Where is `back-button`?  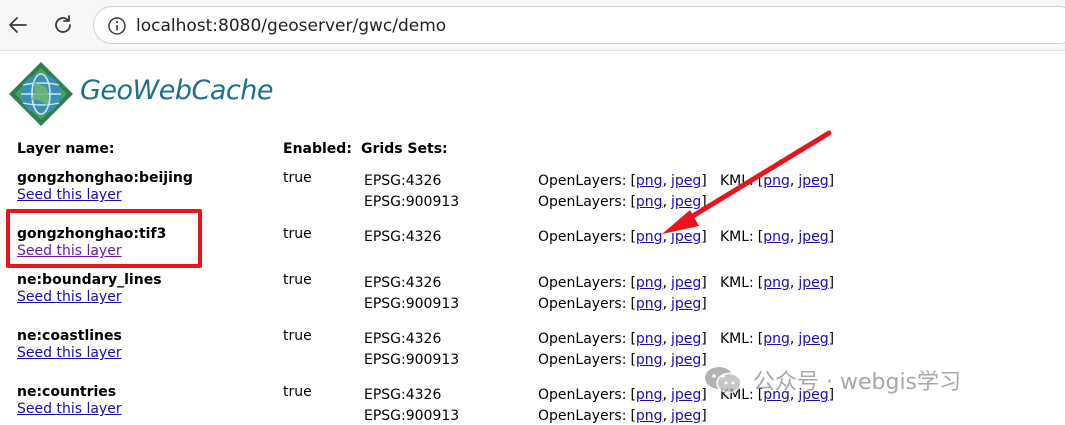
back-button is located at coordinates (18, 25).